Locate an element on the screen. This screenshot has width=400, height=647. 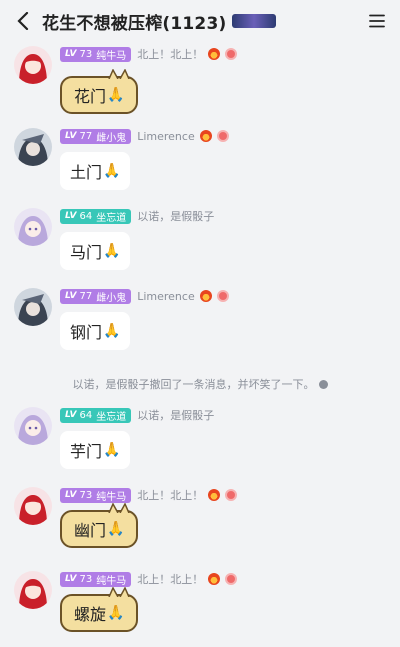
message-bubble: 土门 🙏 is located at coordinates (95, 171).